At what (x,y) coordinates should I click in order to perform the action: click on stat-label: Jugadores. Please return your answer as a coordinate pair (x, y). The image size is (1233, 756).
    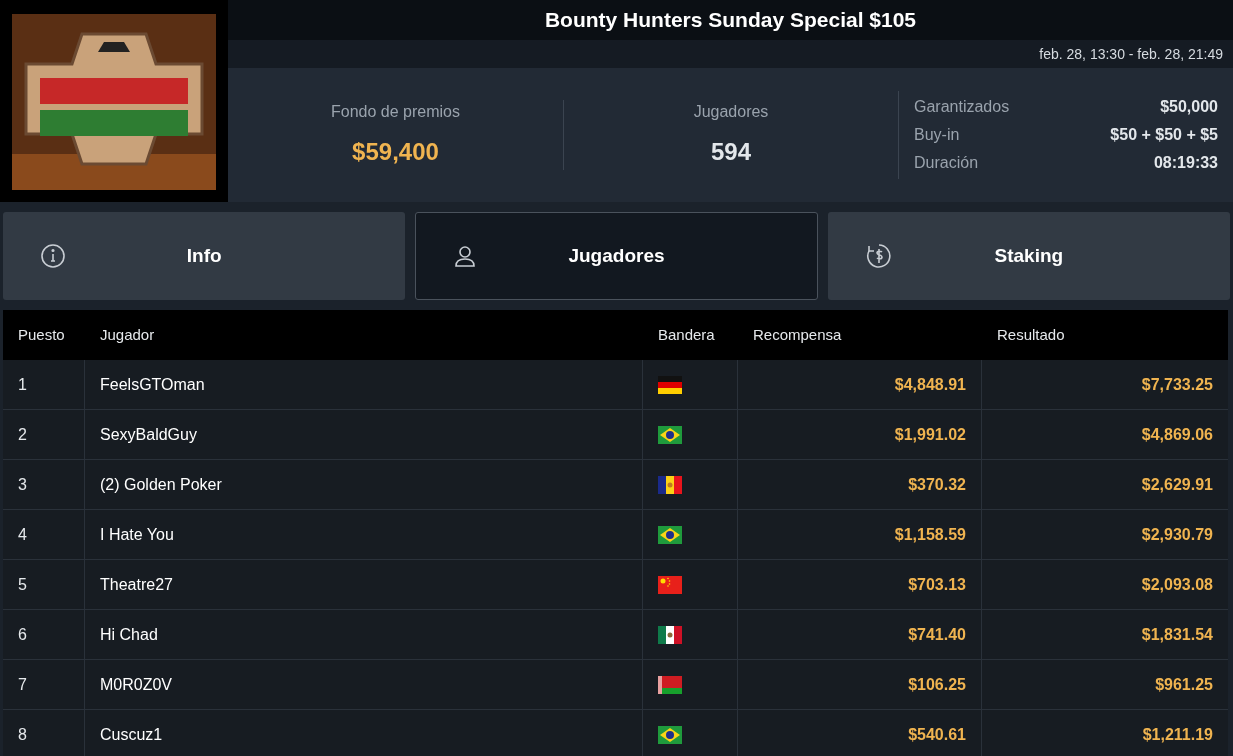
    Looking at the image, I should click on (731, 112).